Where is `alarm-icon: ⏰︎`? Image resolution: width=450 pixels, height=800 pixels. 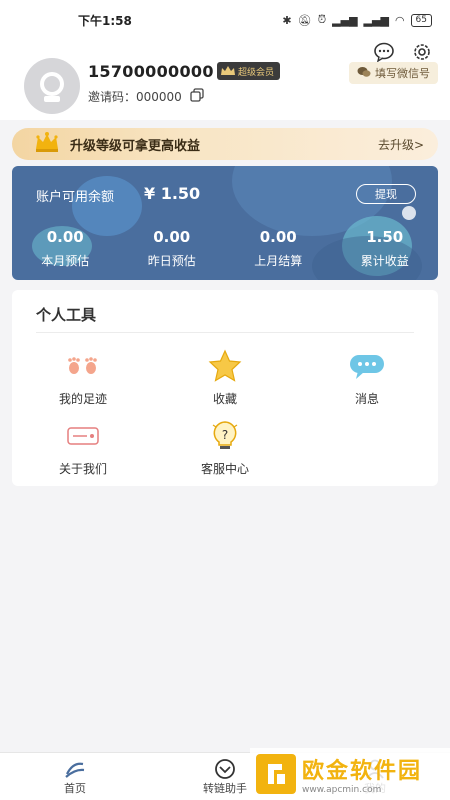 alarm-icon: ⏰︎ is located at coordinates (322, 19).